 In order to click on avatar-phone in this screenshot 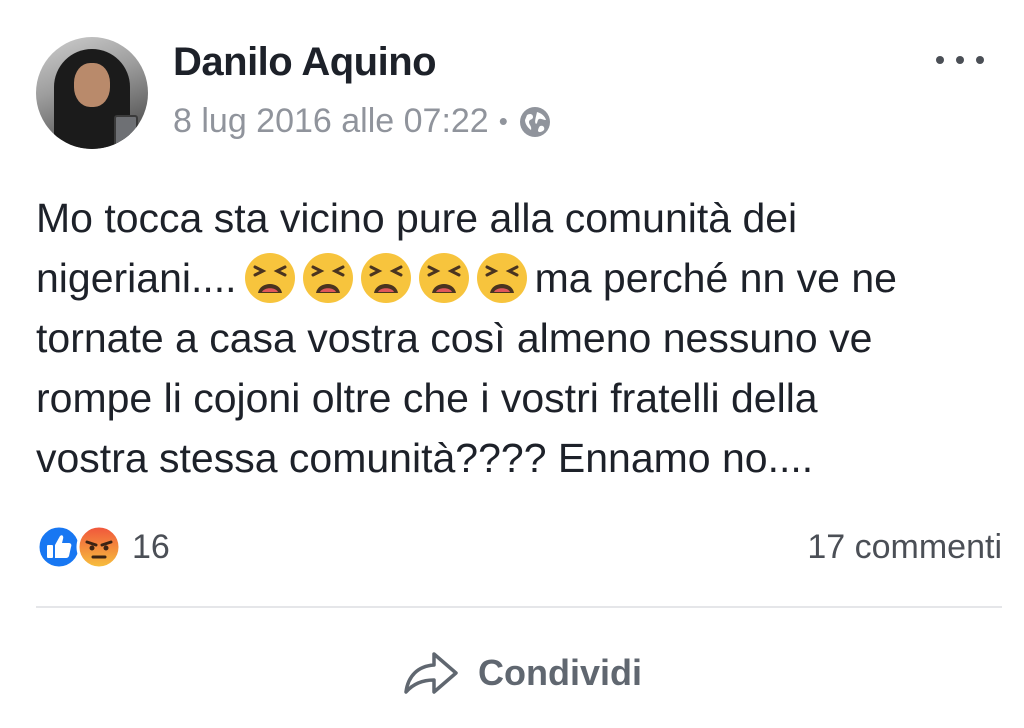, I will do `click(126, 132)`.